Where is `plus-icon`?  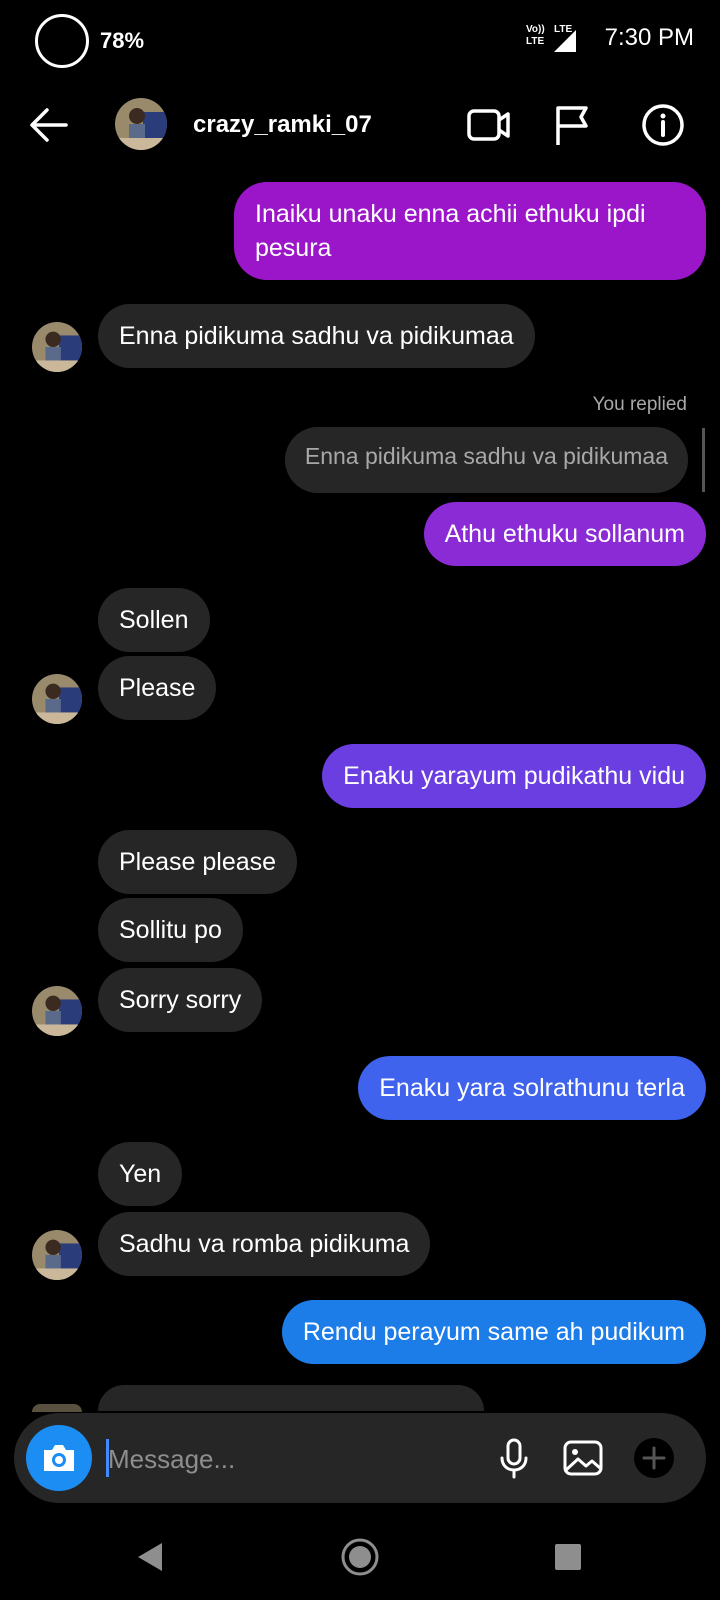 plus-icon is located at coordinates (654, 1458).